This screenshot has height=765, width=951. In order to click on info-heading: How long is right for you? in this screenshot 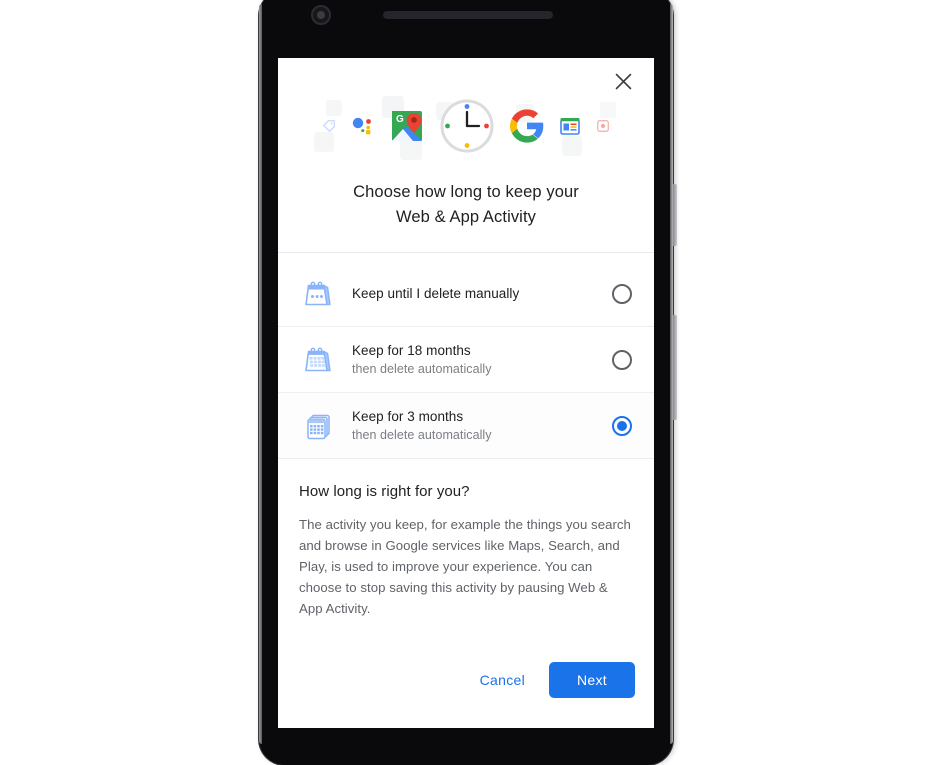, I will do `click(384, 491)`.